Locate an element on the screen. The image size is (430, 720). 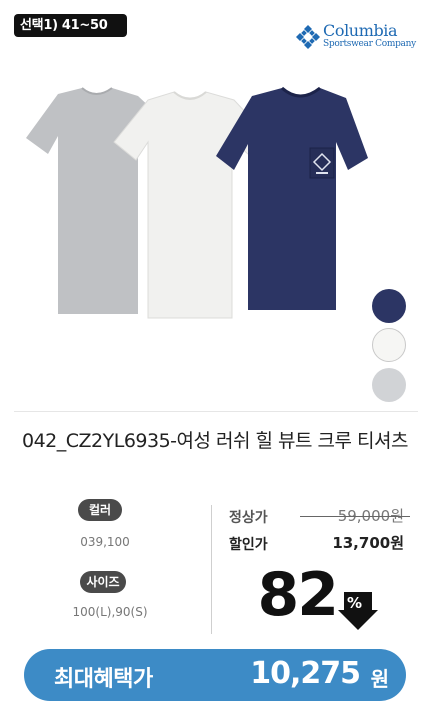
brand-logo: Columbia Sportswear Company is located at coordinates (355, 37).